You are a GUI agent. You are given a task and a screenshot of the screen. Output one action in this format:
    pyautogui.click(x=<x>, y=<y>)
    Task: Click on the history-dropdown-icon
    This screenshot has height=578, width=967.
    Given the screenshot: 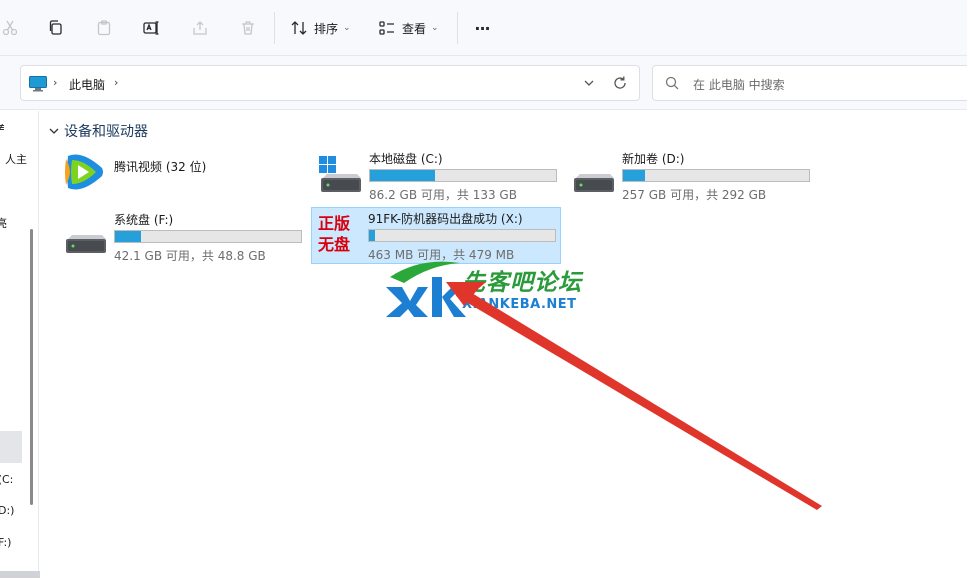 What is the action you would take?
    pyautogui.click(x=589, y=83)
    